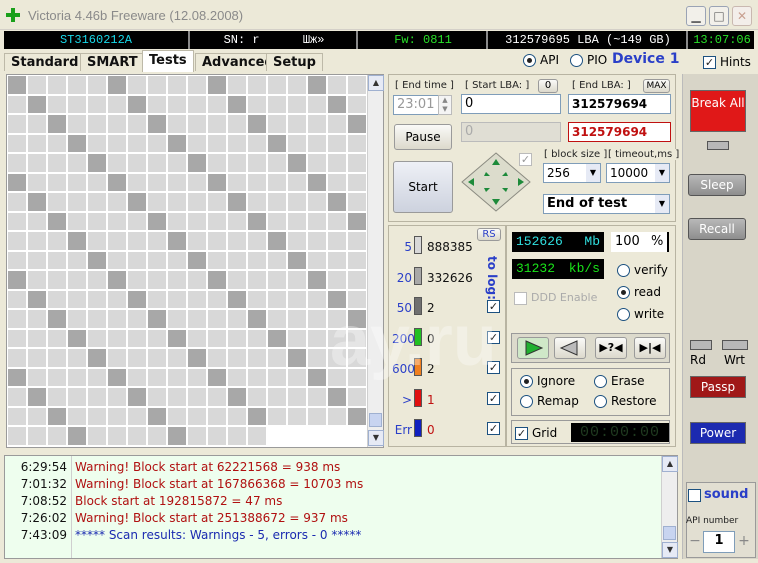 This screenshot has height=563, width=758. What do you see at coordinates (112, 62) in the screenshot?
I see `tab-smart: SMART` at bounding box center [112, 62].